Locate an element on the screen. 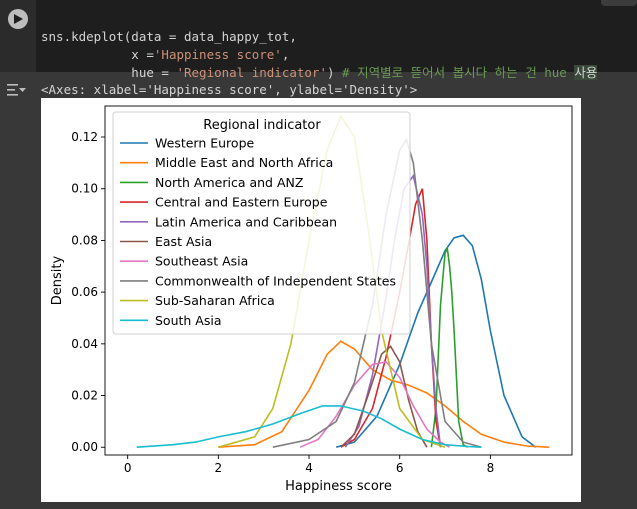  x-tick-label: 2 is located at coordinates (219, 468).